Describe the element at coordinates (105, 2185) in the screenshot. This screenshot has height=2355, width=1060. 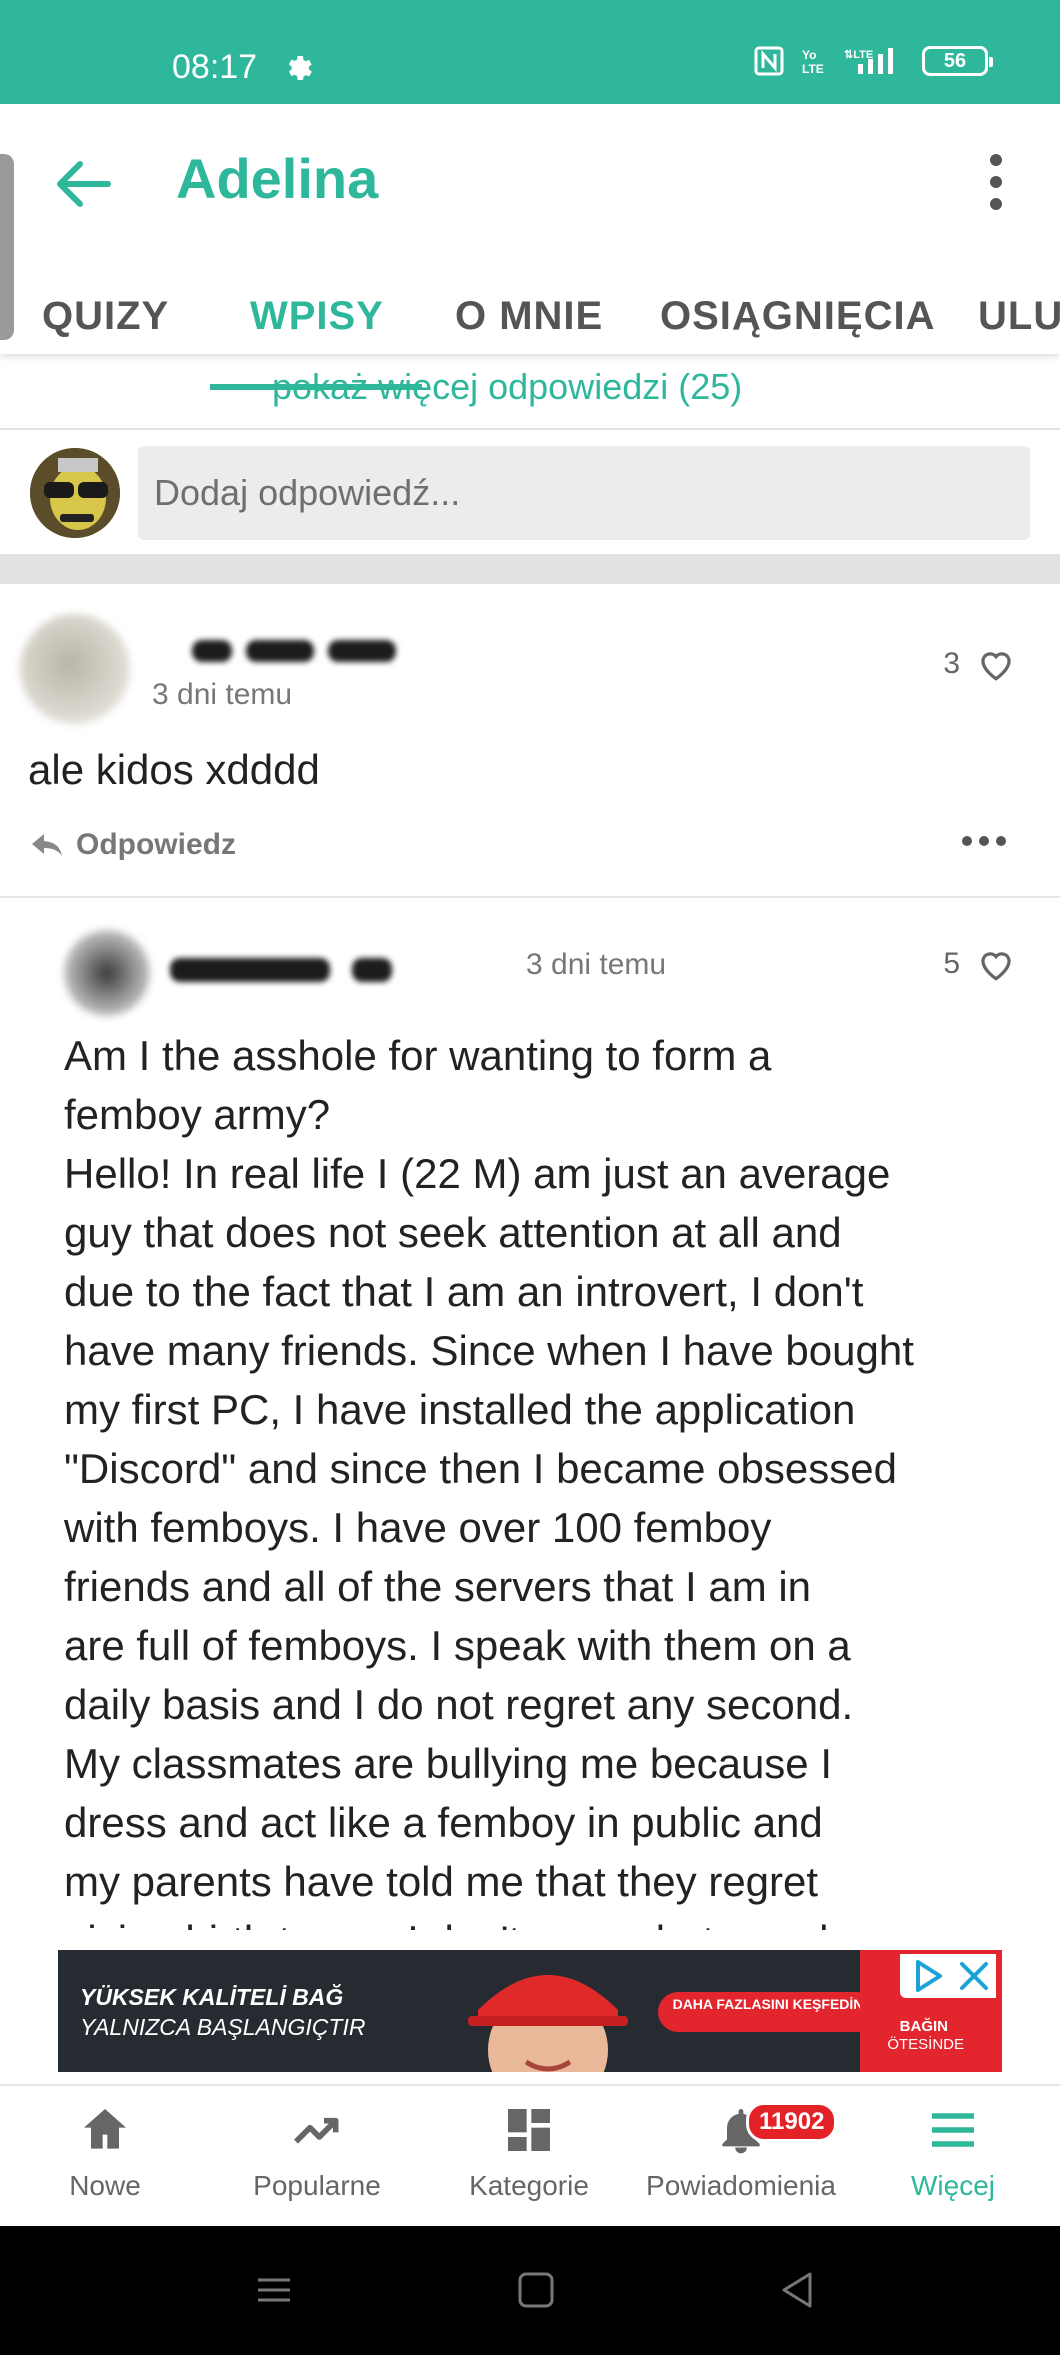
I see `nav-label: Nowe` at that location.